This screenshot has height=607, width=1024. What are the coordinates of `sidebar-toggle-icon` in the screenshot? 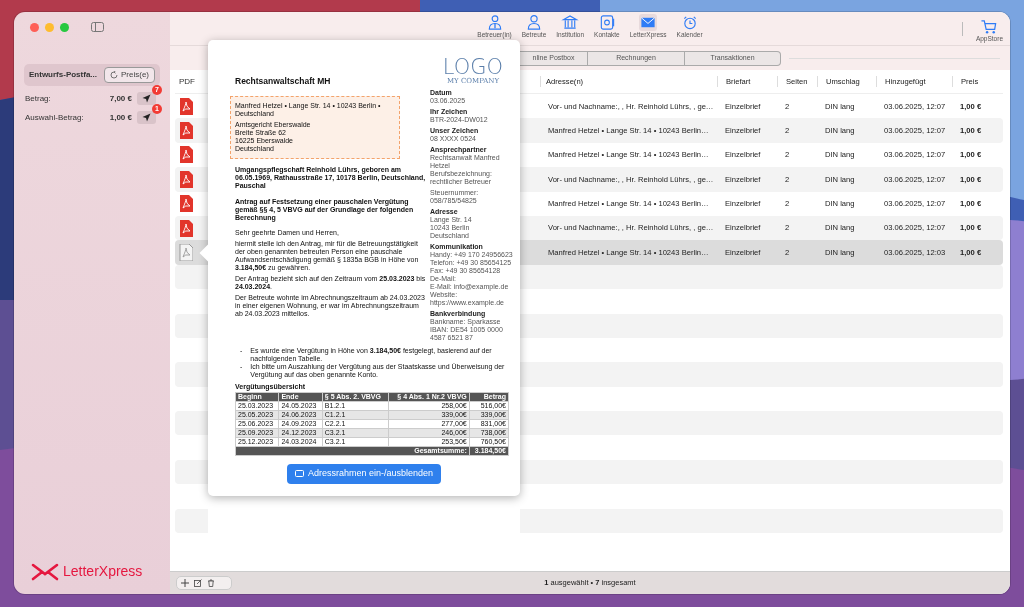 It's located at (97, 27).